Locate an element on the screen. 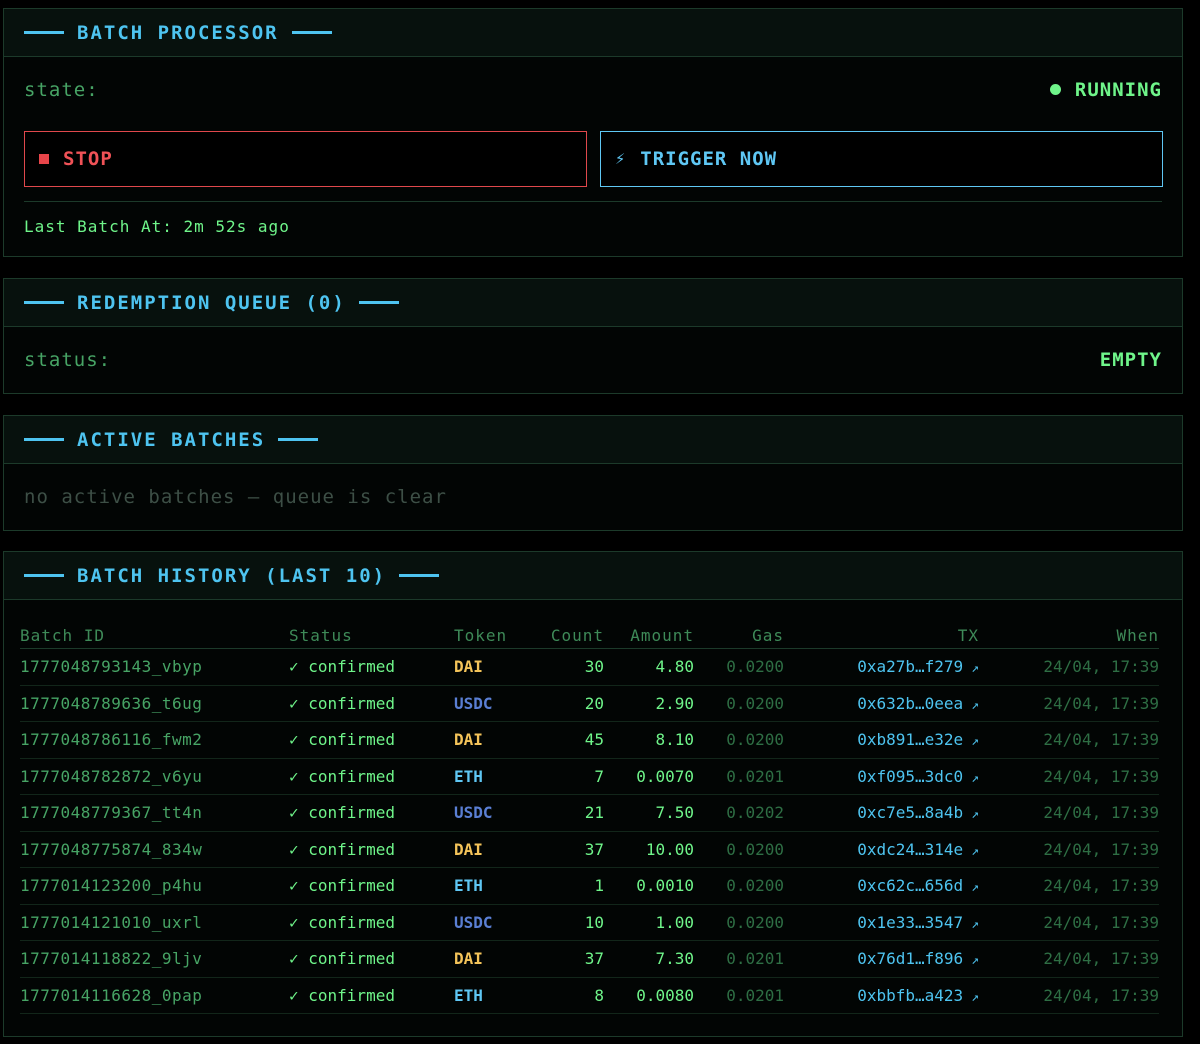 The width and height of the screenshot is (1200, 1044). state-indicator: RUNNING is located at coordinates (1105, 90).